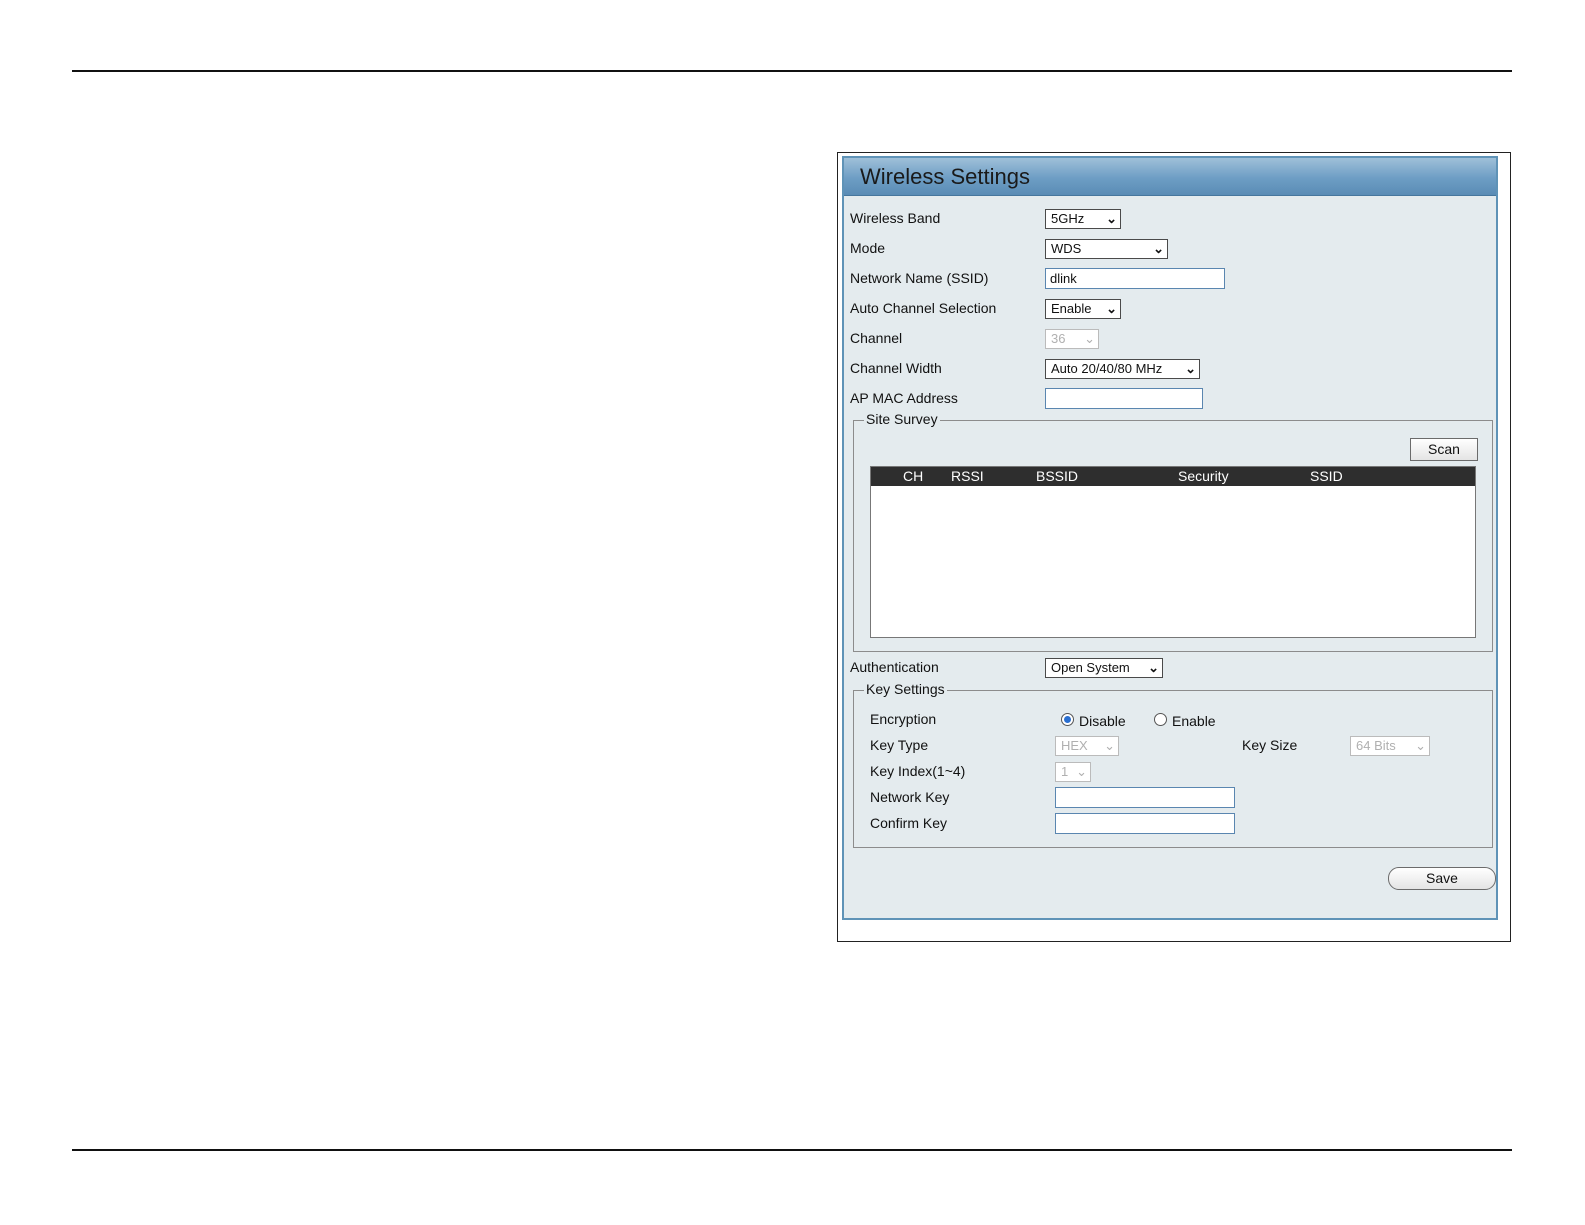  I want to click on key-type-select: HEX ⌄, so click(1087, 746).